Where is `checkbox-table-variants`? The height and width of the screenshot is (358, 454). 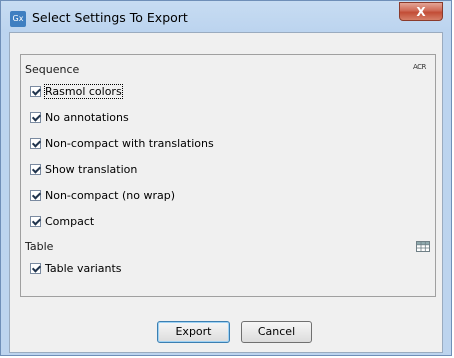
checkbox-table-variants is located at coordinates (35, 268).